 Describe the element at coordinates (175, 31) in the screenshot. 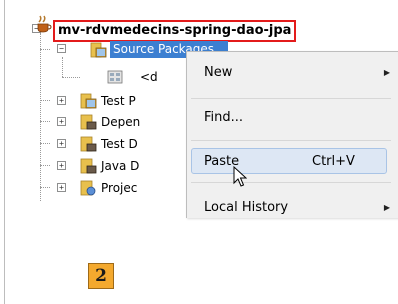

I see `project-name-label: mv-rdvmedecins-spring-dao-jpa` at that location.